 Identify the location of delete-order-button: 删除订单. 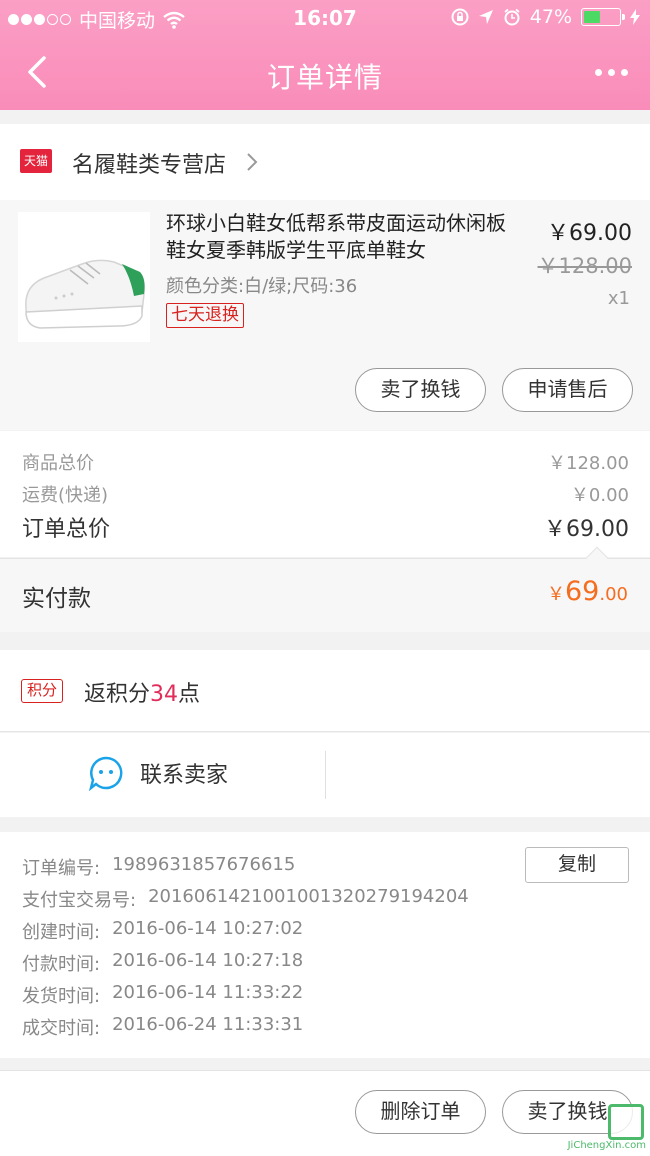
(420, 1112).